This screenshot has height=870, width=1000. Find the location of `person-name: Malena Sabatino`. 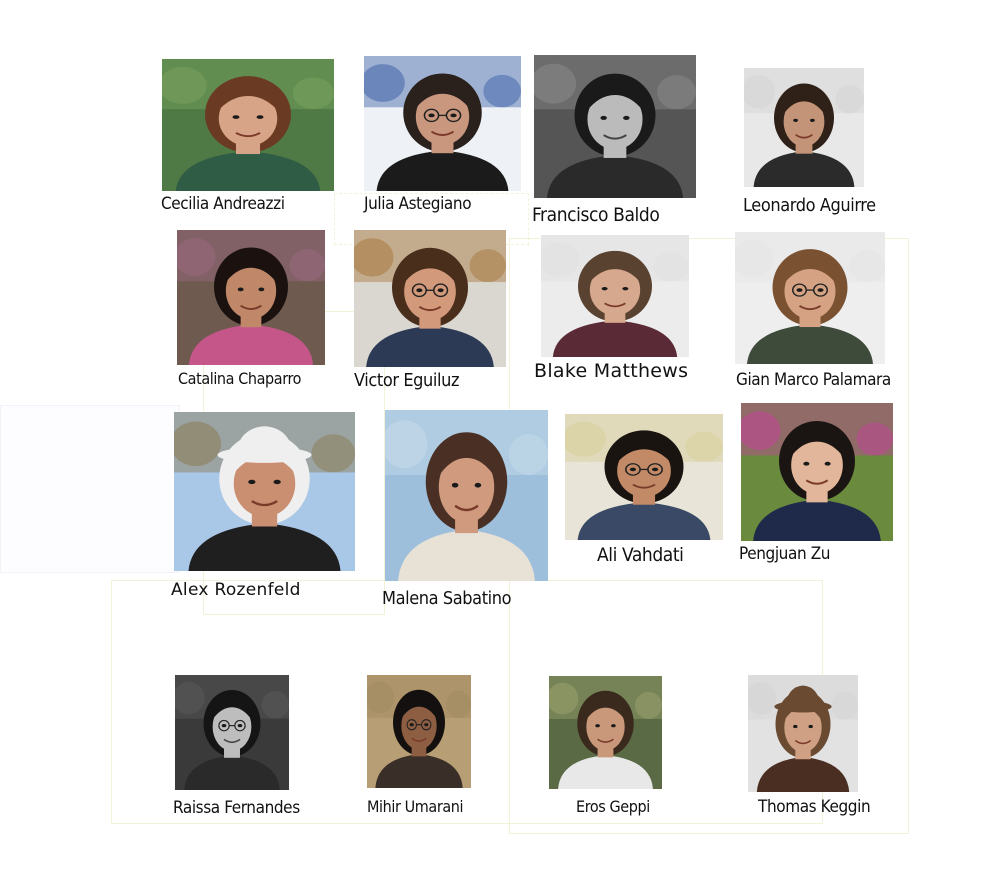

person-name: Malena Sabatino is located at coordinates (447, 598).